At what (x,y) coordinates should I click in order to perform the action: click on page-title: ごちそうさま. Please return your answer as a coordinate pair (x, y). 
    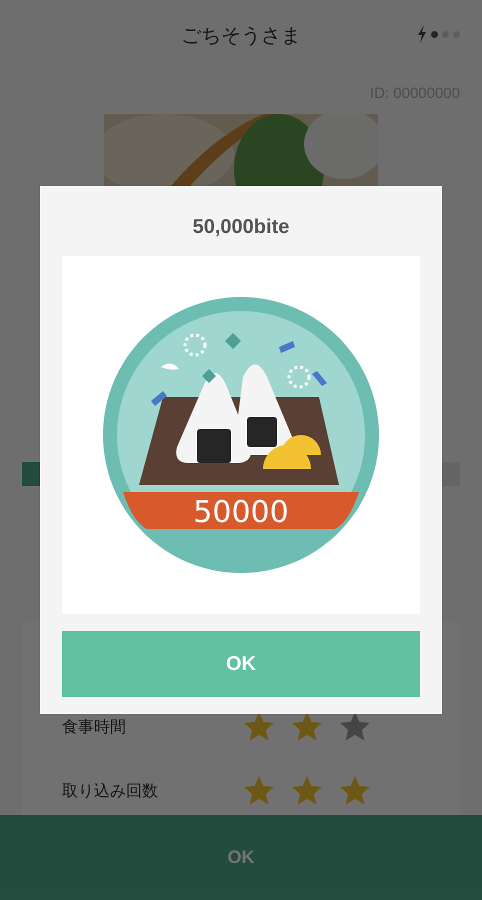
    Looking at the image, I should click on (241, 35).